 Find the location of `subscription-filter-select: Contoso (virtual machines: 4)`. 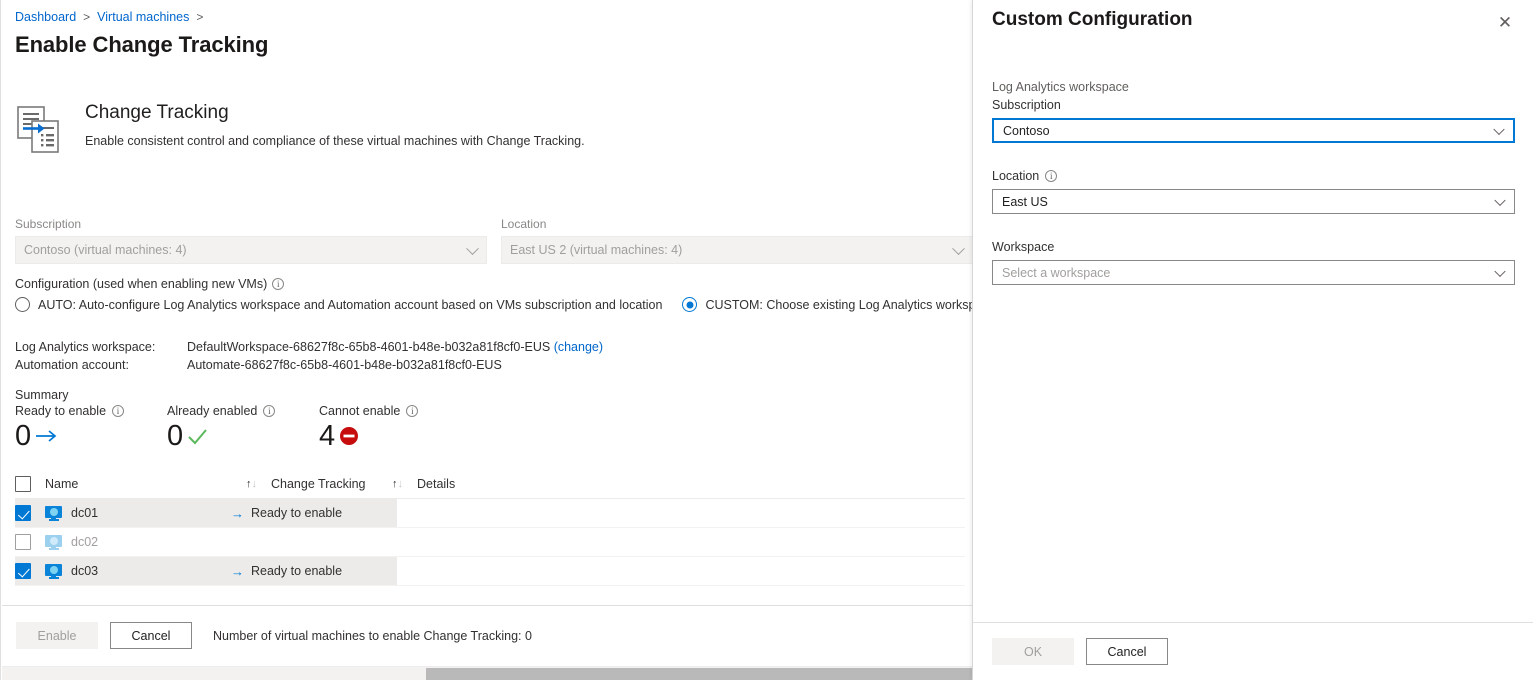

subscription-filter-select: Contoso (virtual machines: 4) is located at coordinates (251, 250).